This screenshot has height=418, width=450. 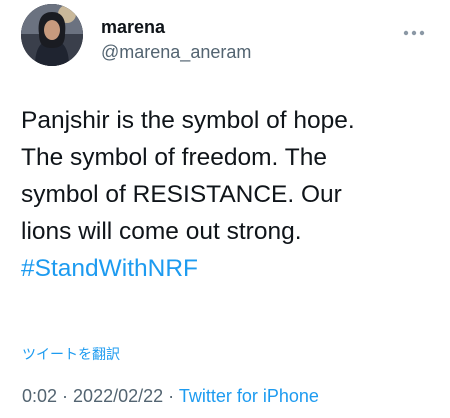 What do you see at coordinates (52, 35) in the screenshot?
I see `avatar` at bounding box center [52, 35].